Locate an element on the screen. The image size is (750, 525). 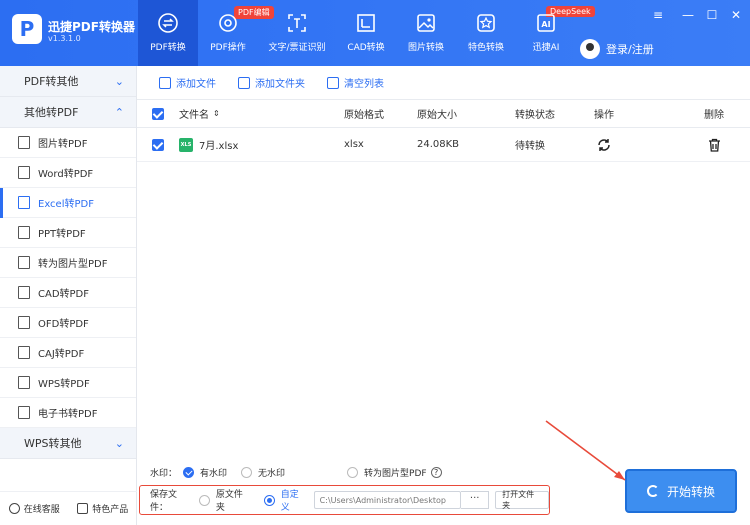
sidebar-category-other-to-pdf: 其他转PDF ⌃ is located at coordinates (68, 112).